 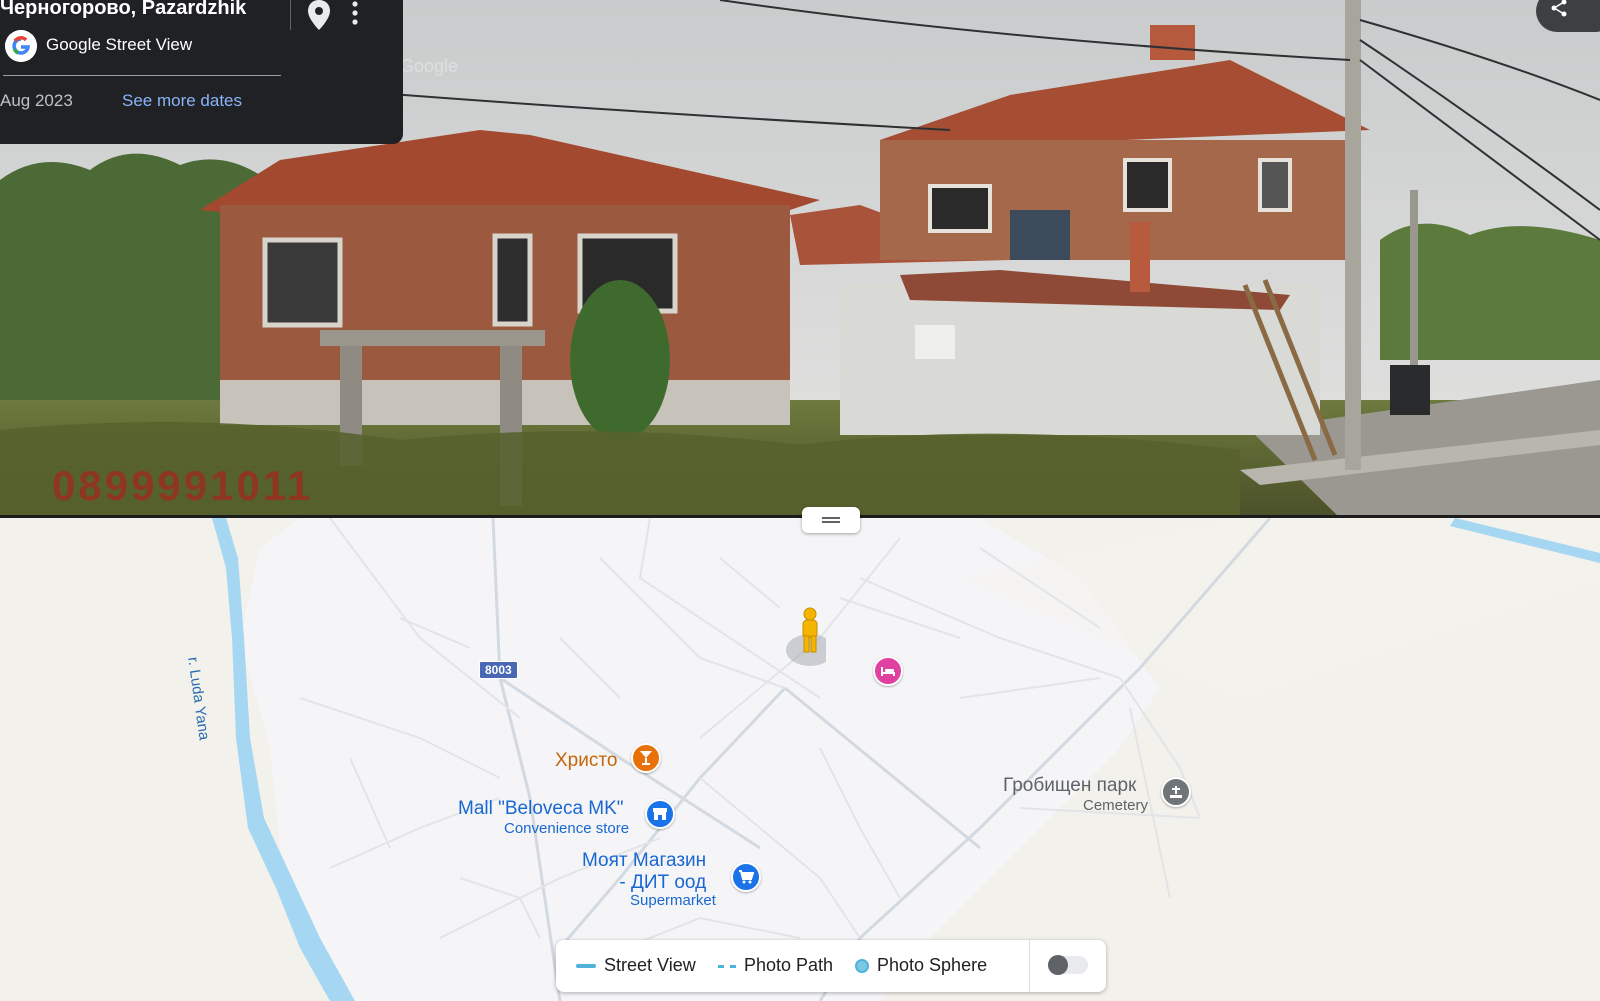 I want to click on poi-category-convenience: Convenience store, so click(x=567, y=828).